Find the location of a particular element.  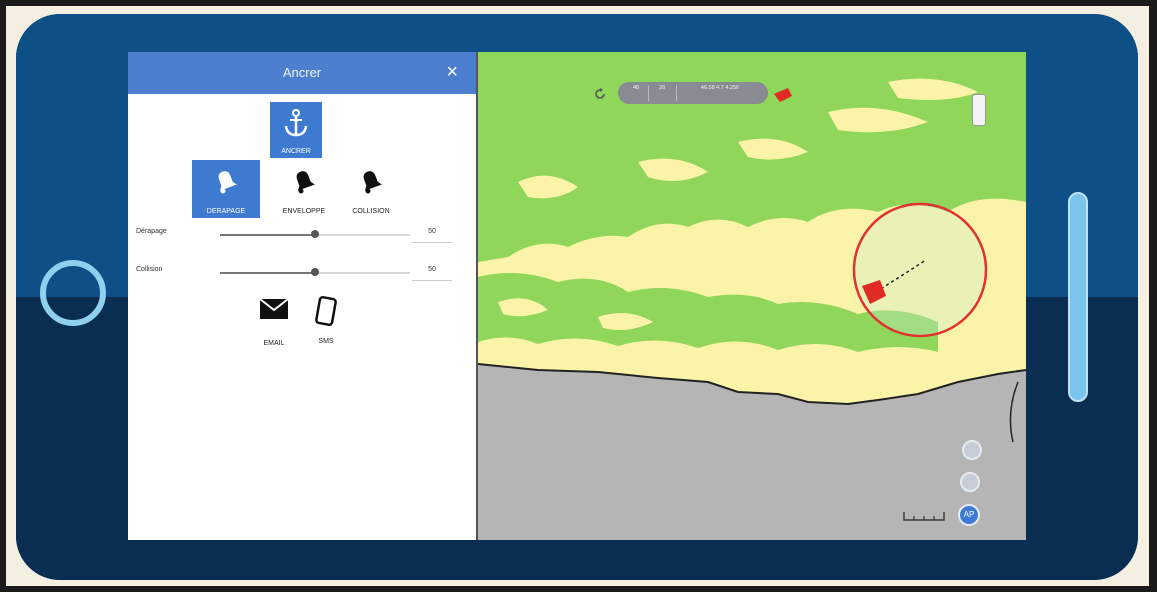

center-boat-button is located at coordinates (970, 482).